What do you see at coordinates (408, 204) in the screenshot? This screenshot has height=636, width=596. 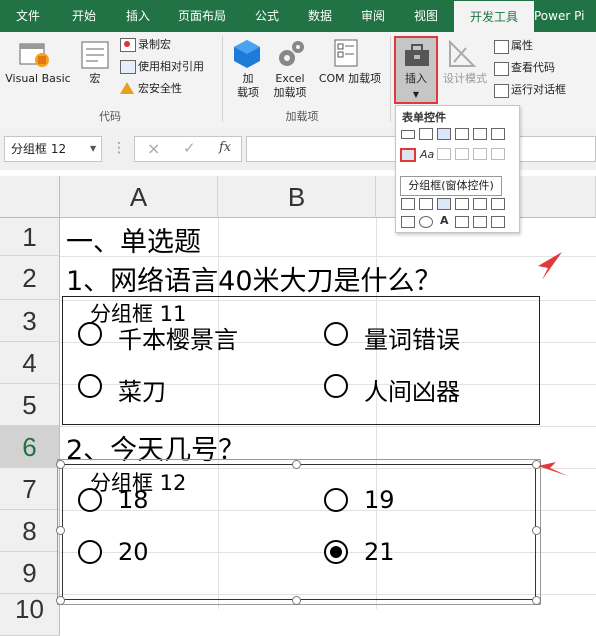 I see `activex-button-icon` at bounding box center [408, 204].